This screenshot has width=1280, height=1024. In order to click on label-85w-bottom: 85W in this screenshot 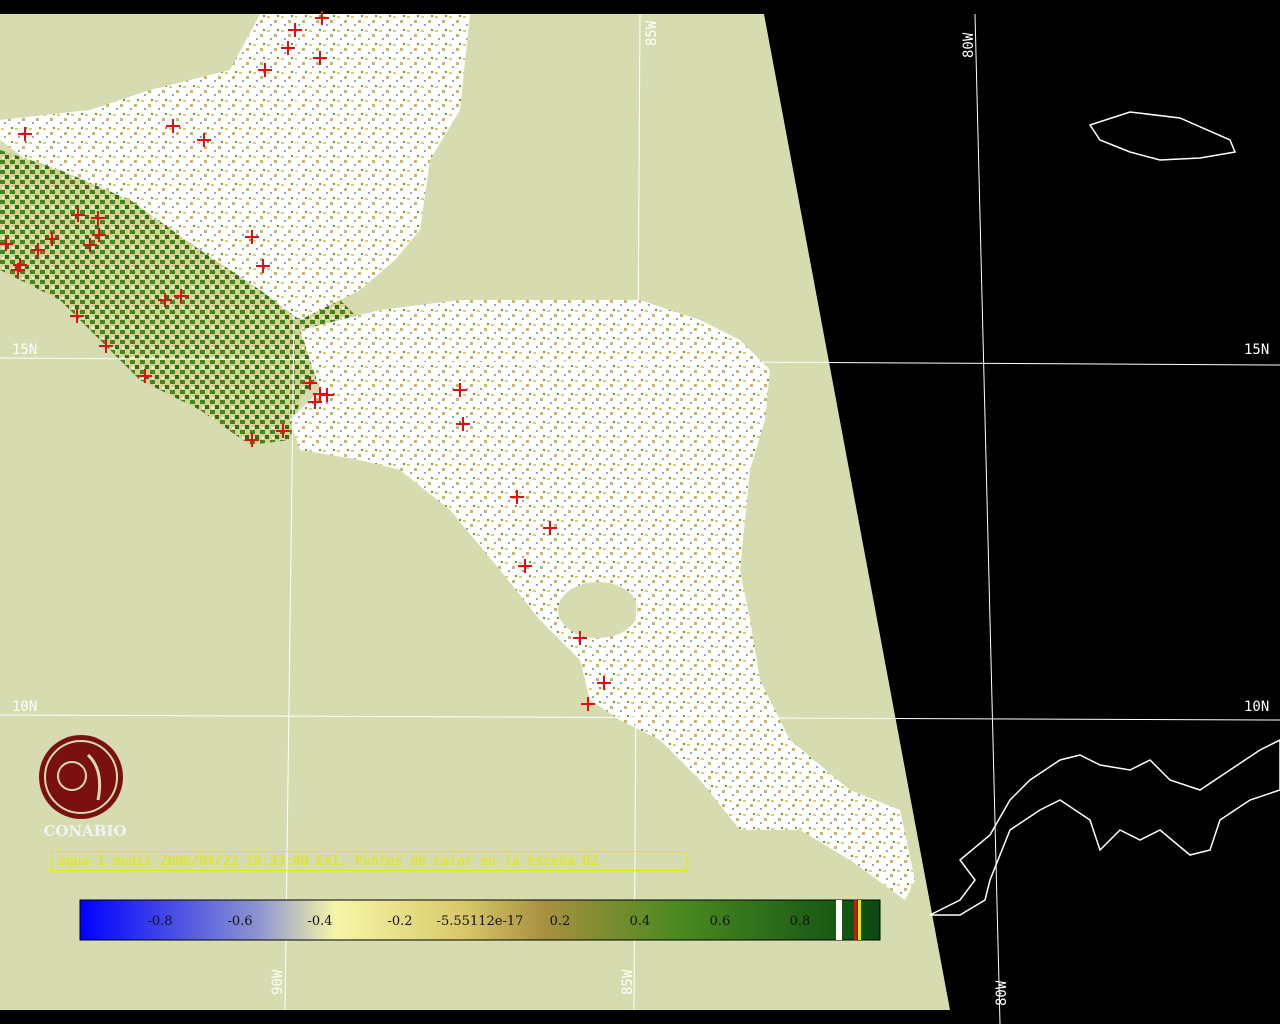, I will do `click(628, 982)`.